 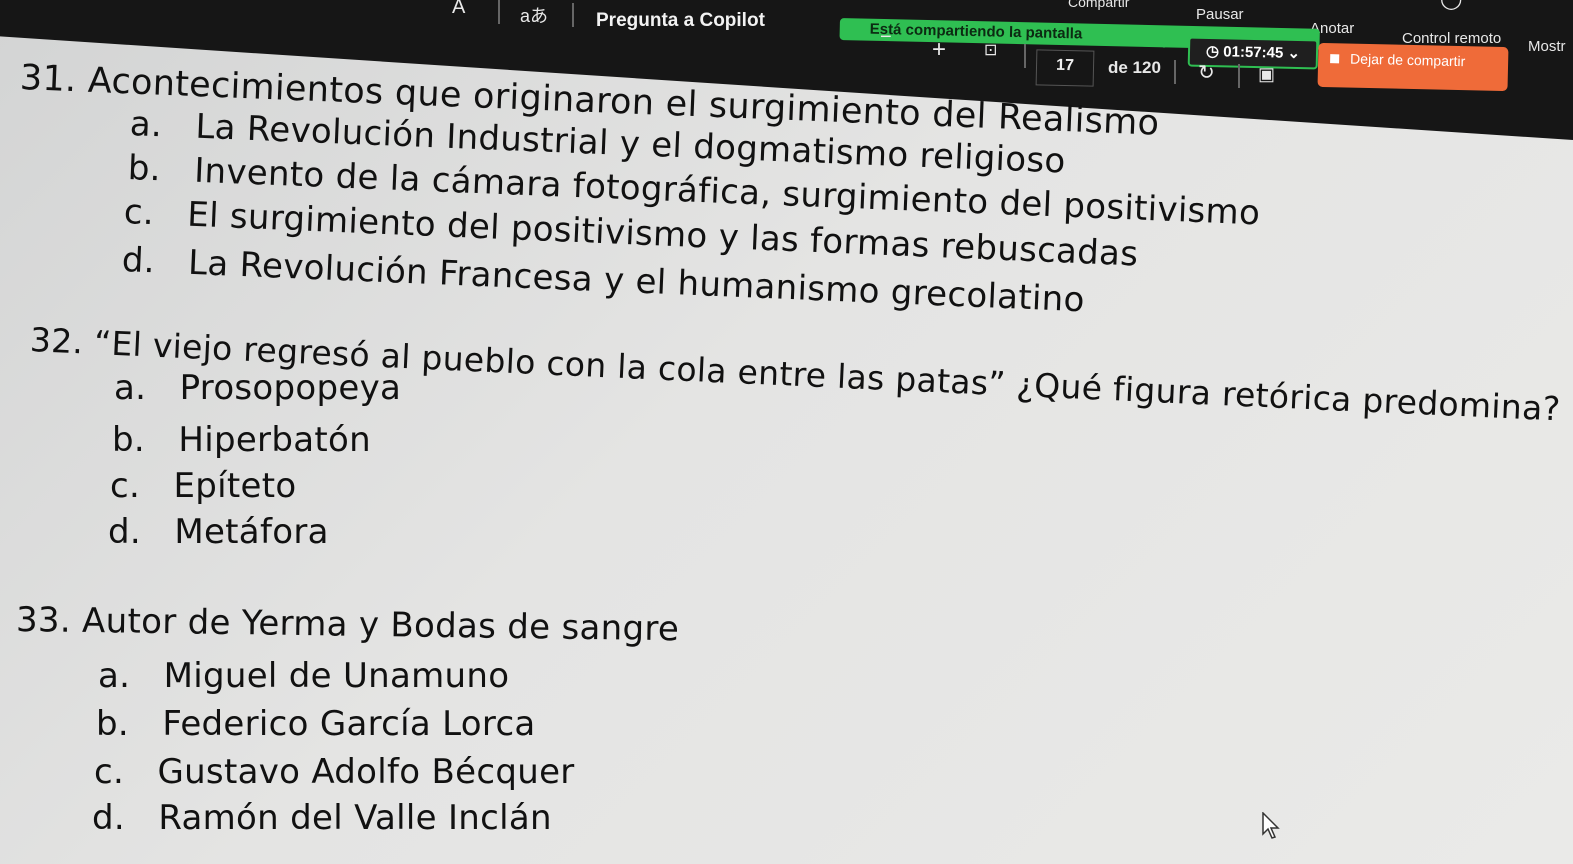 I want to click on option-text: Ramón del Valle Inclán, so click(x=355, y=818).